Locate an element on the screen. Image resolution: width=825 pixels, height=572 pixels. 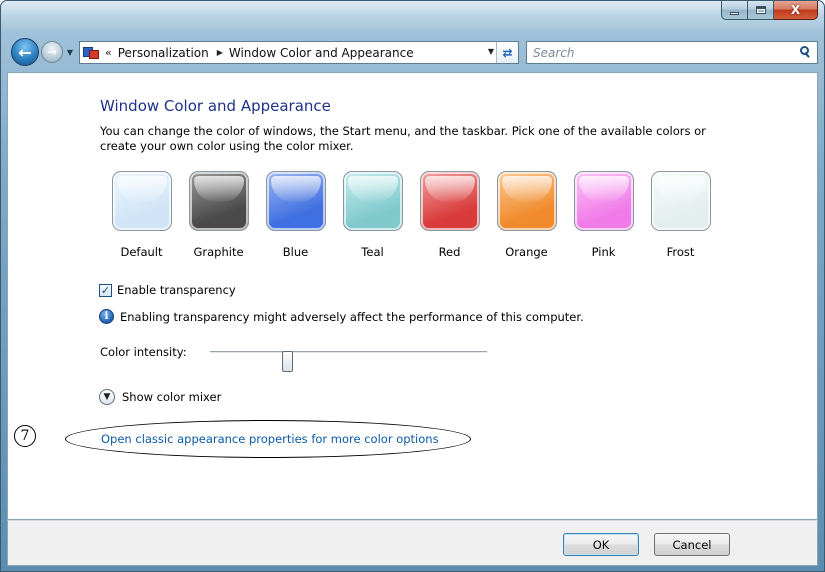
page-title: Window Color and Appearance is located at coordinates (215, 106).